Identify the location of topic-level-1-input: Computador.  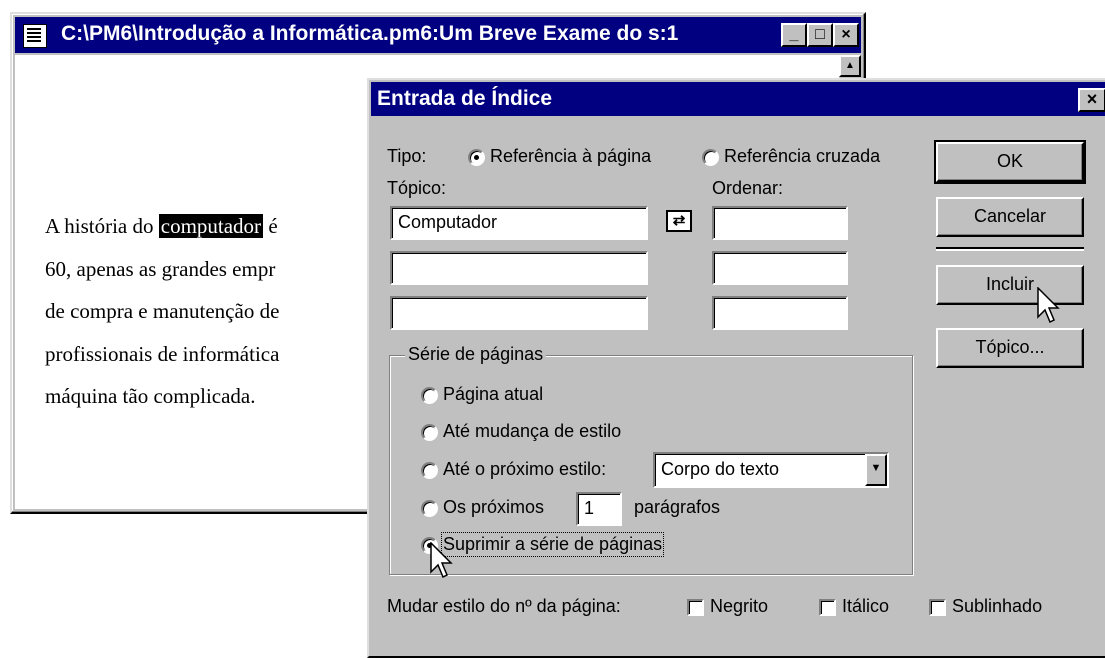
(519, 223).